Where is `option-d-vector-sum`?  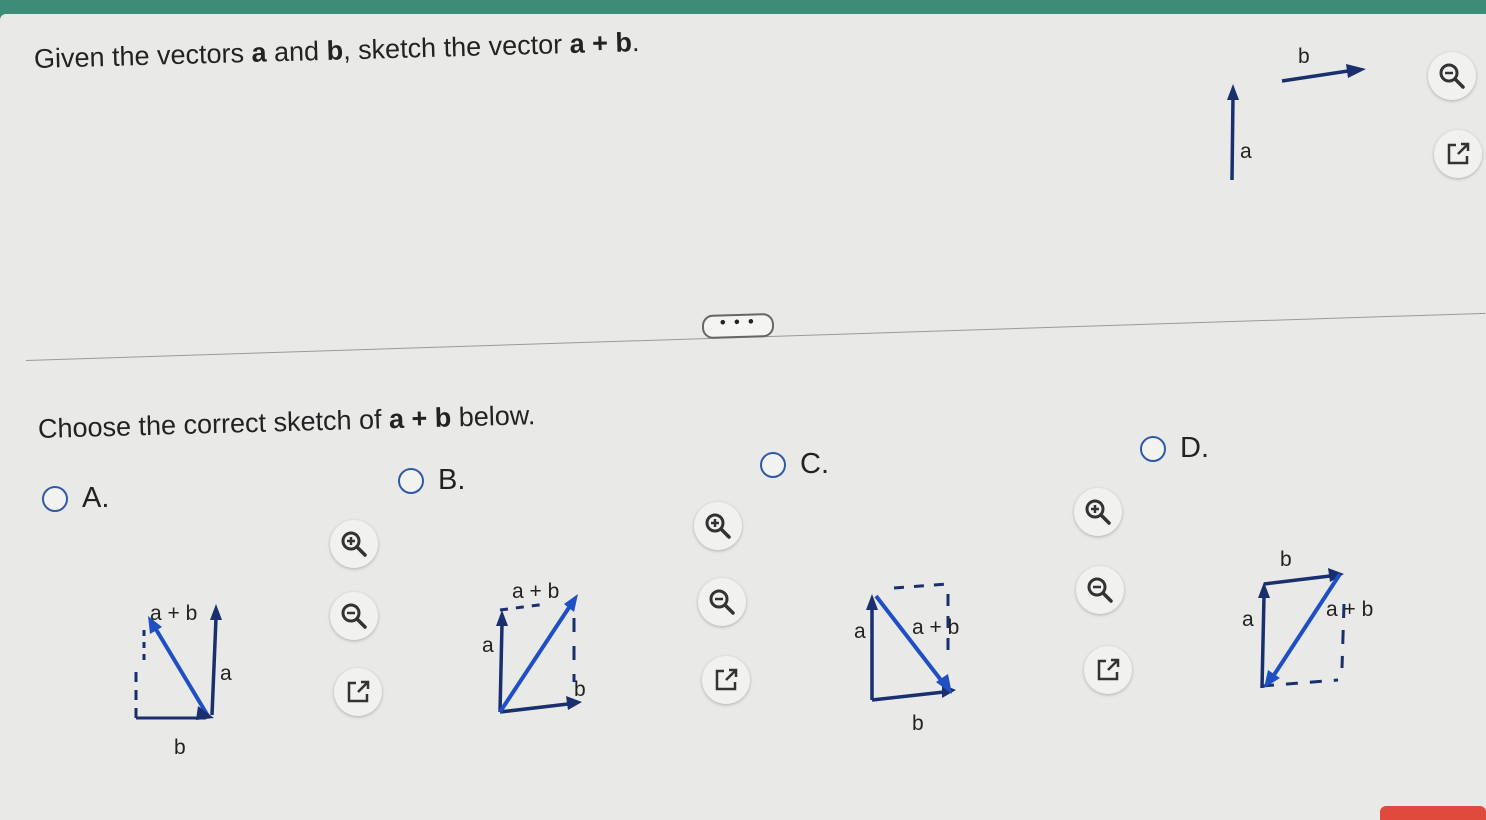
option-d-vector-sum is located at coordinates (1306, 626).